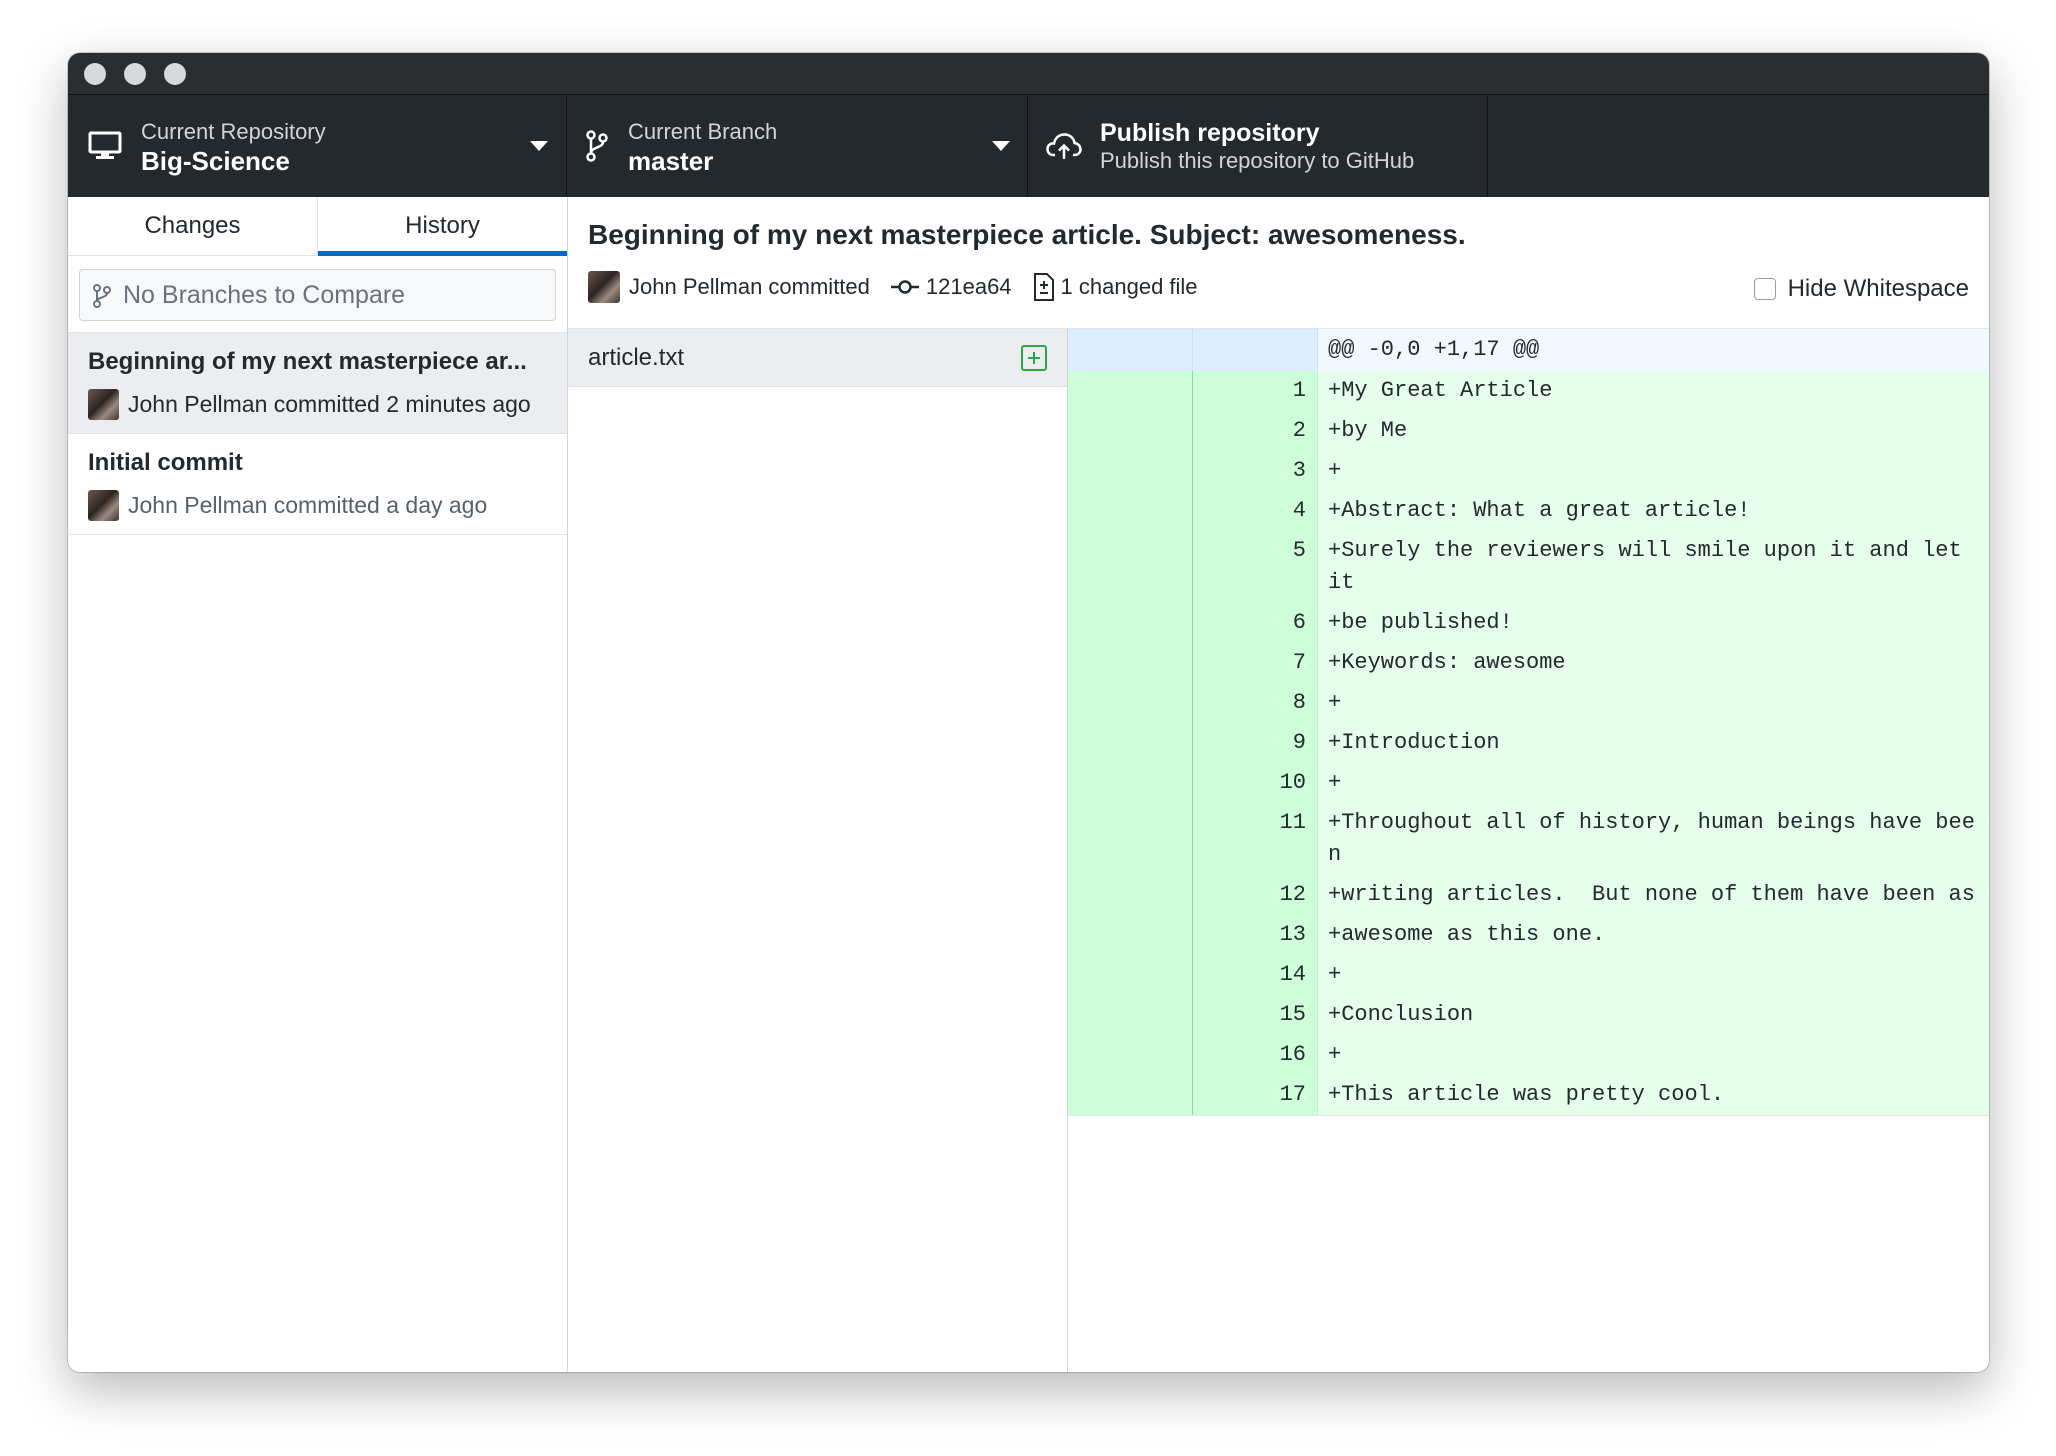  Describe the element at coordinates (1368, 430) in the screenshot. I see `diff-line-text: +by Me` at that location.